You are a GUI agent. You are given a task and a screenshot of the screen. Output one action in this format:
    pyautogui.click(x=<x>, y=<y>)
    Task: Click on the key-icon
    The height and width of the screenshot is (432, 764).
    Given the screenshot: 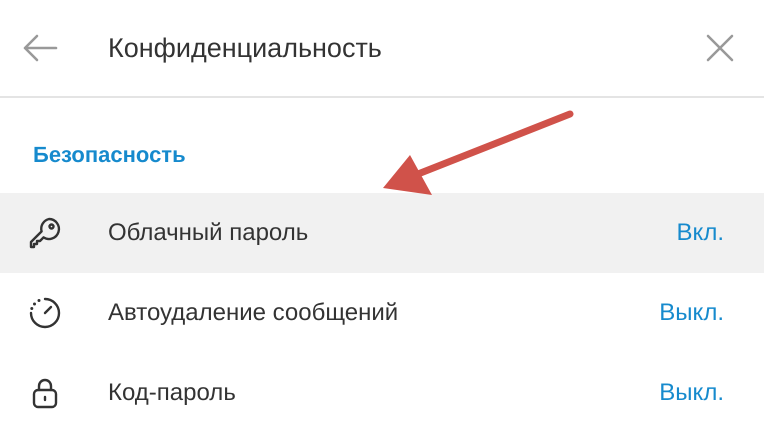 What is the action you would take?
    pyautogui.click(x=45, y=233)
    